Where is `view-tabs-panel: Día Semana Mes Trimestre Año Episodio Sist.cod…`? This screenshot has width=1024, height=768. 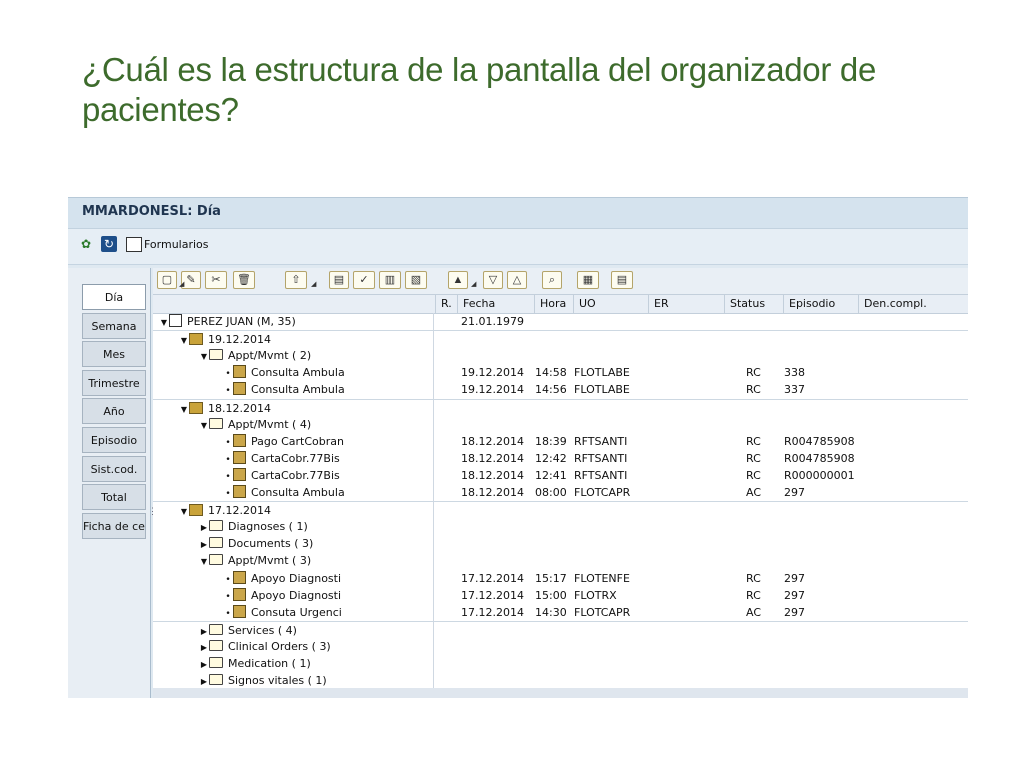 view-tabs-panel: Día Semana Mes Trimestre Año Episodio Sist.cod… is located at coordinates (109, 483).